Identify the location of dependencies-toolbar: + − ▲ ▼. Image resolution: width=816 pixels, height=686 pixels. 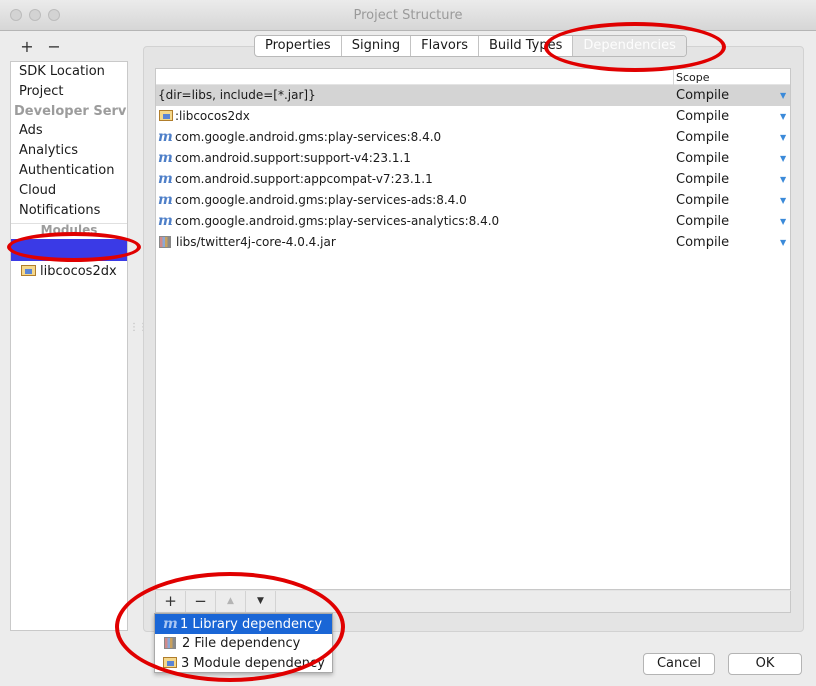
(473, 602).